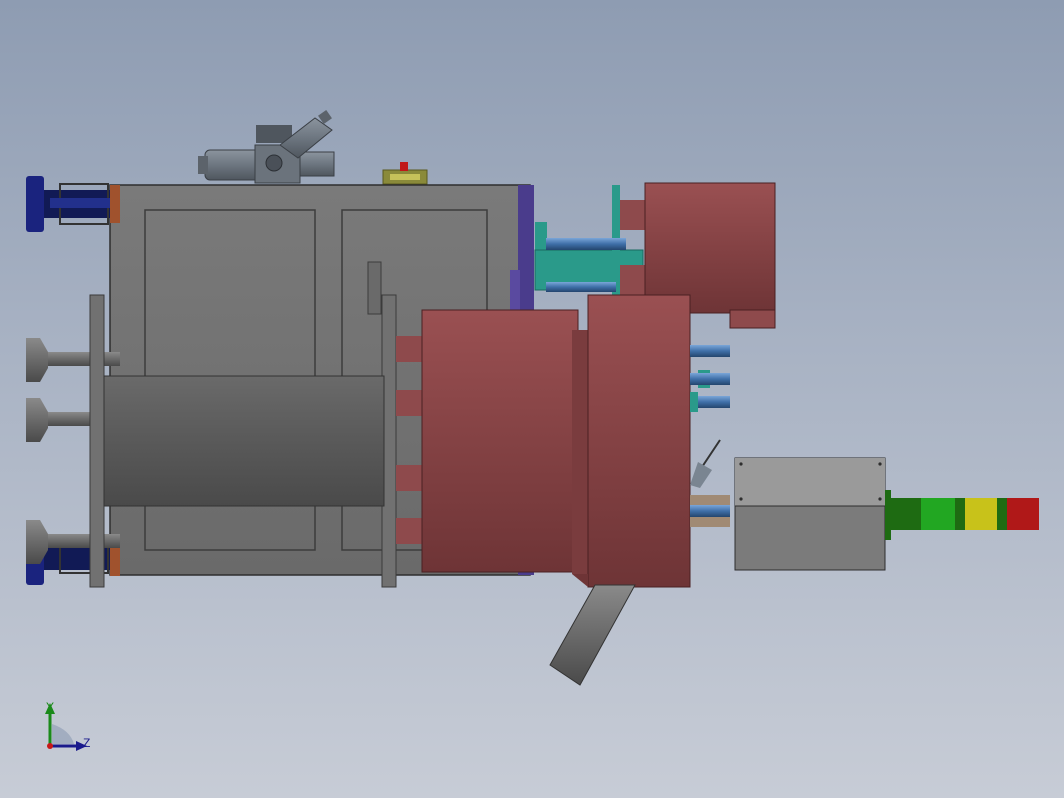 This screenshot has width=1064, height=798. What do you see at coordinates (962, 515) in the screenshot?
I see `stack-light` at bounding box center [962, 515].